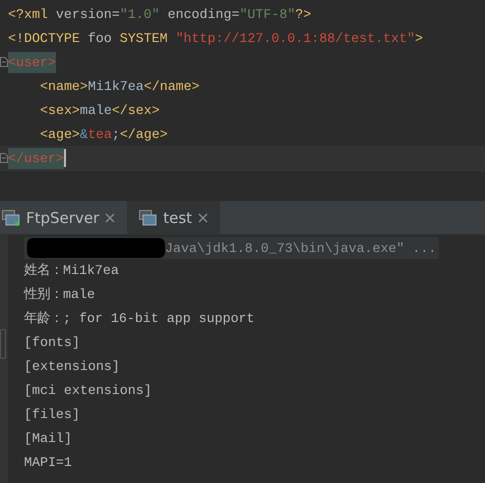  What do you see at coordinates (104, 134) in the screenshot?
I see `code-line: <age>&tea;</age>` at bounding box center [104, 134].